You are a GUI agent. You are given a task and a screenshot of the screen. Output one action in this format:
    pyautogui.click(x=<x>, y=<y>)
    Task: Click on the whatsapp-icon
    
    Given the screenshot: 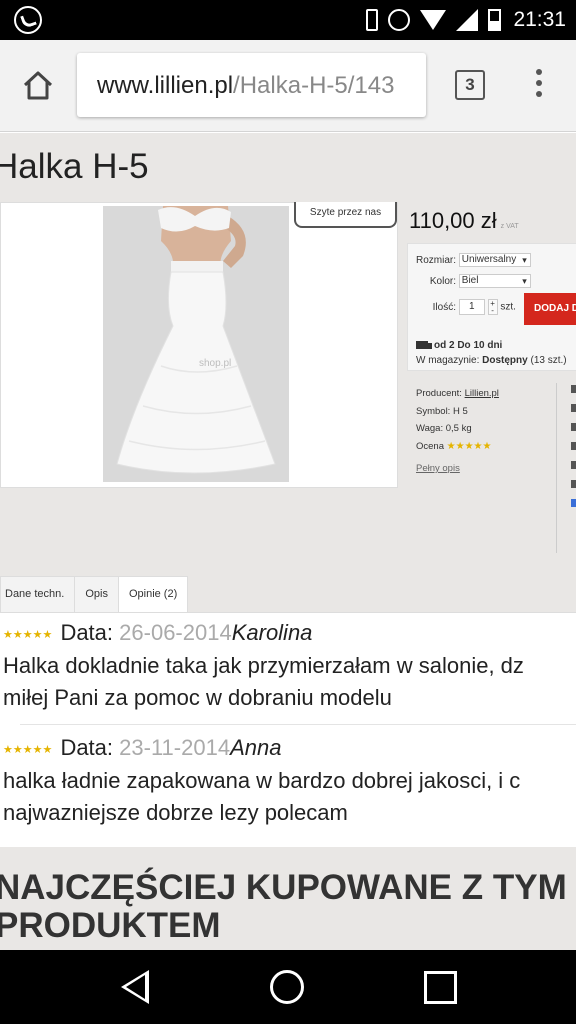 What is the action you would take?
    pyautogui.click(x=28, y=20)
    